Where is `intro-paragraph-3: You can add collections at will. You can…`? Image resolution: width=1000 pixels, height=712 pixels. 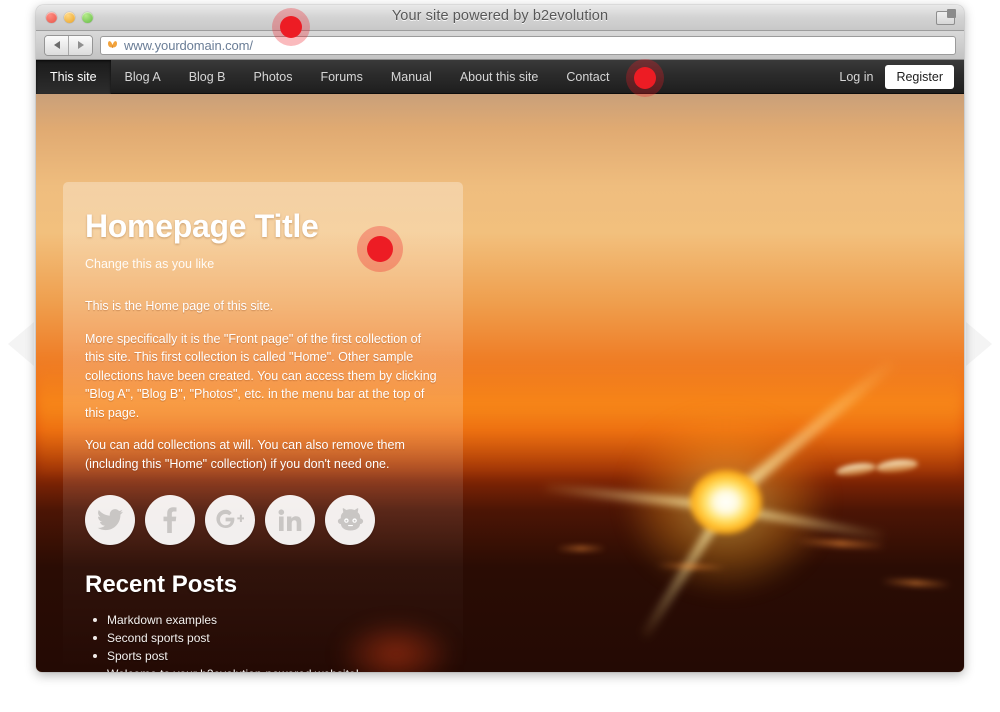 intro-paragraph-3: You can add collections at will. You can… is located at coordinates (245, 454).